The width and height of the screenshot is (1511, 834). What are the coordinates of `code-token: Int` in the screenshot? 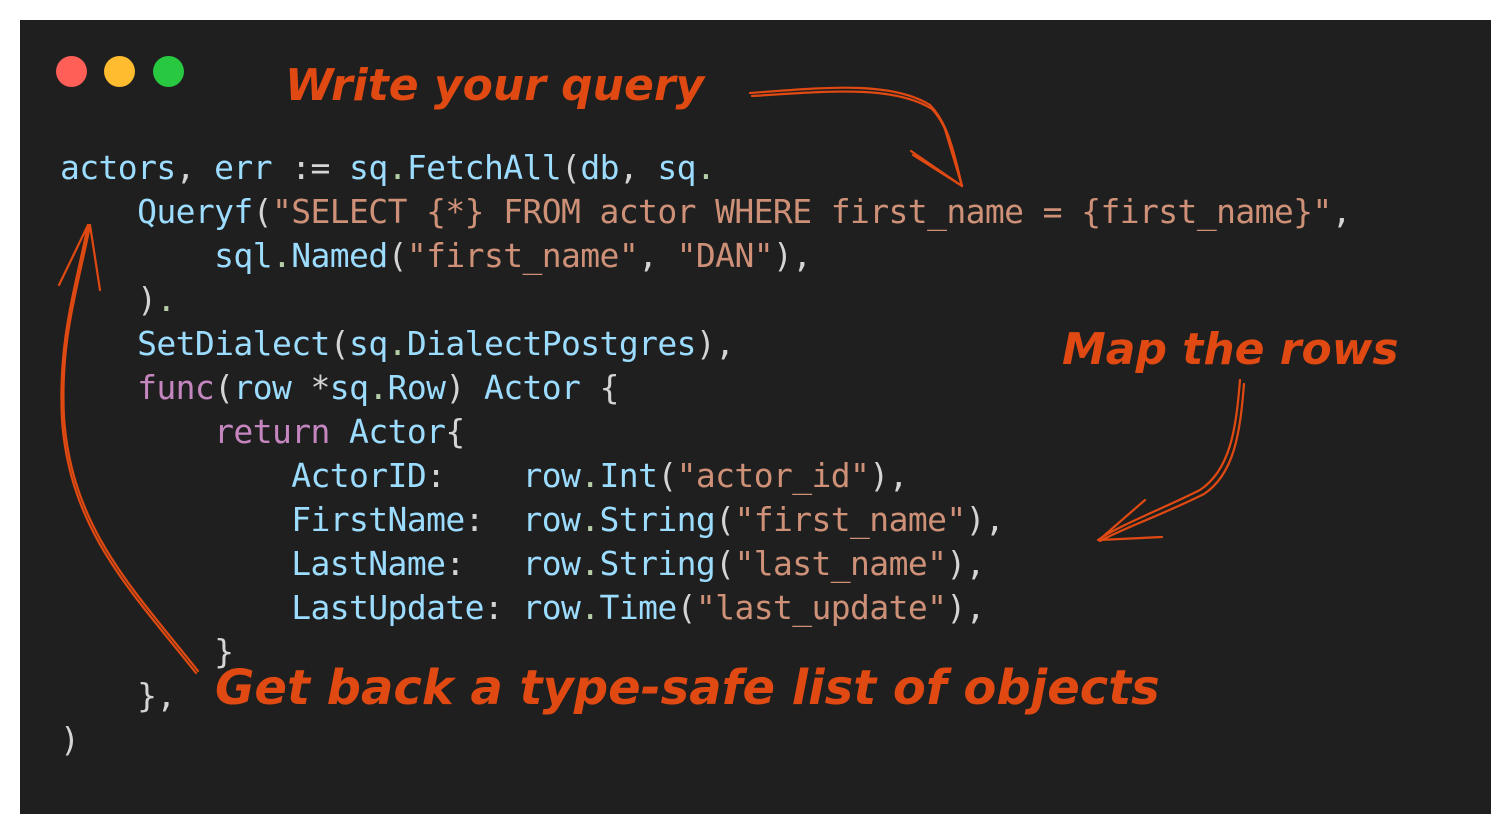 It's located at (628, 475).